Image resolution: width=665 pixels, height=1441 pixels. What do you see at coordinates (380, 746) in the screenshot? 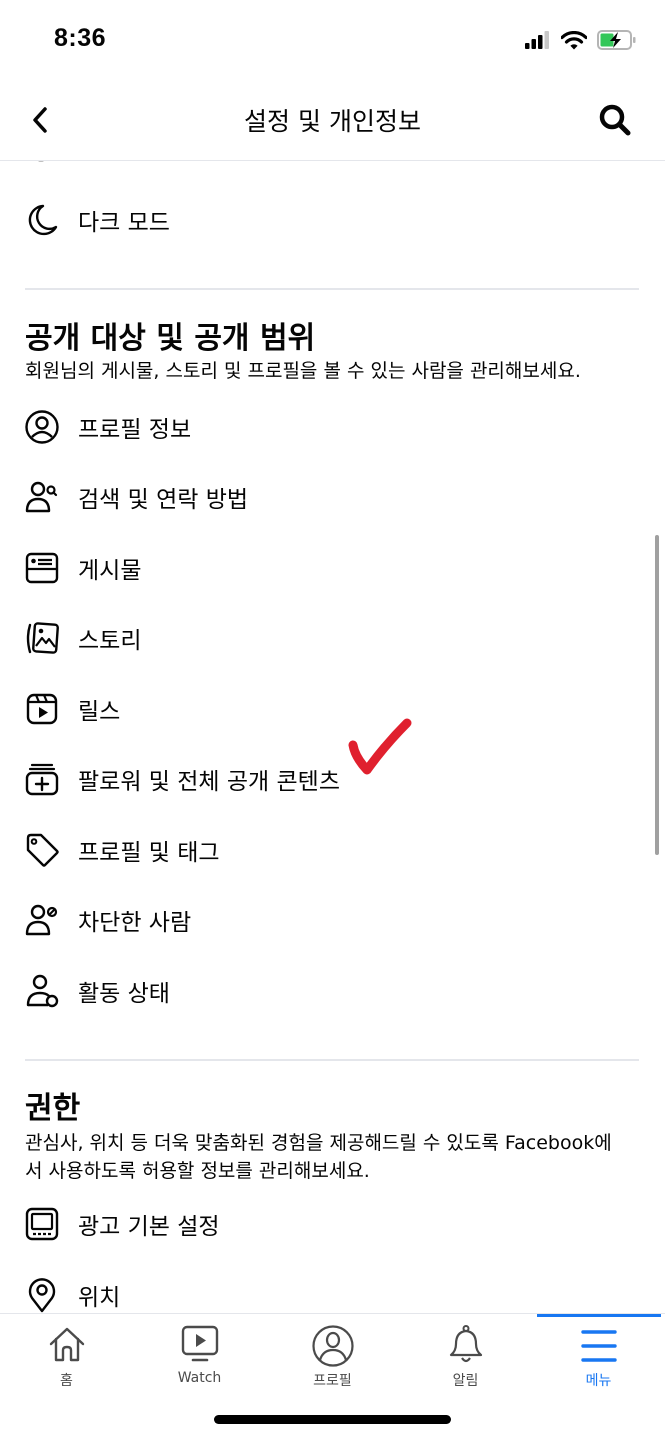
I see `checkmark-annotation` at bounding box center [380, 746].